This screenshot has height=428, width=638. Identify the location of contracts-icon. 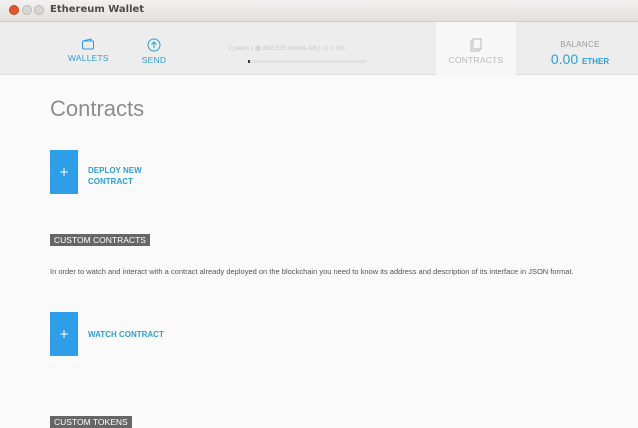
(476, 45).